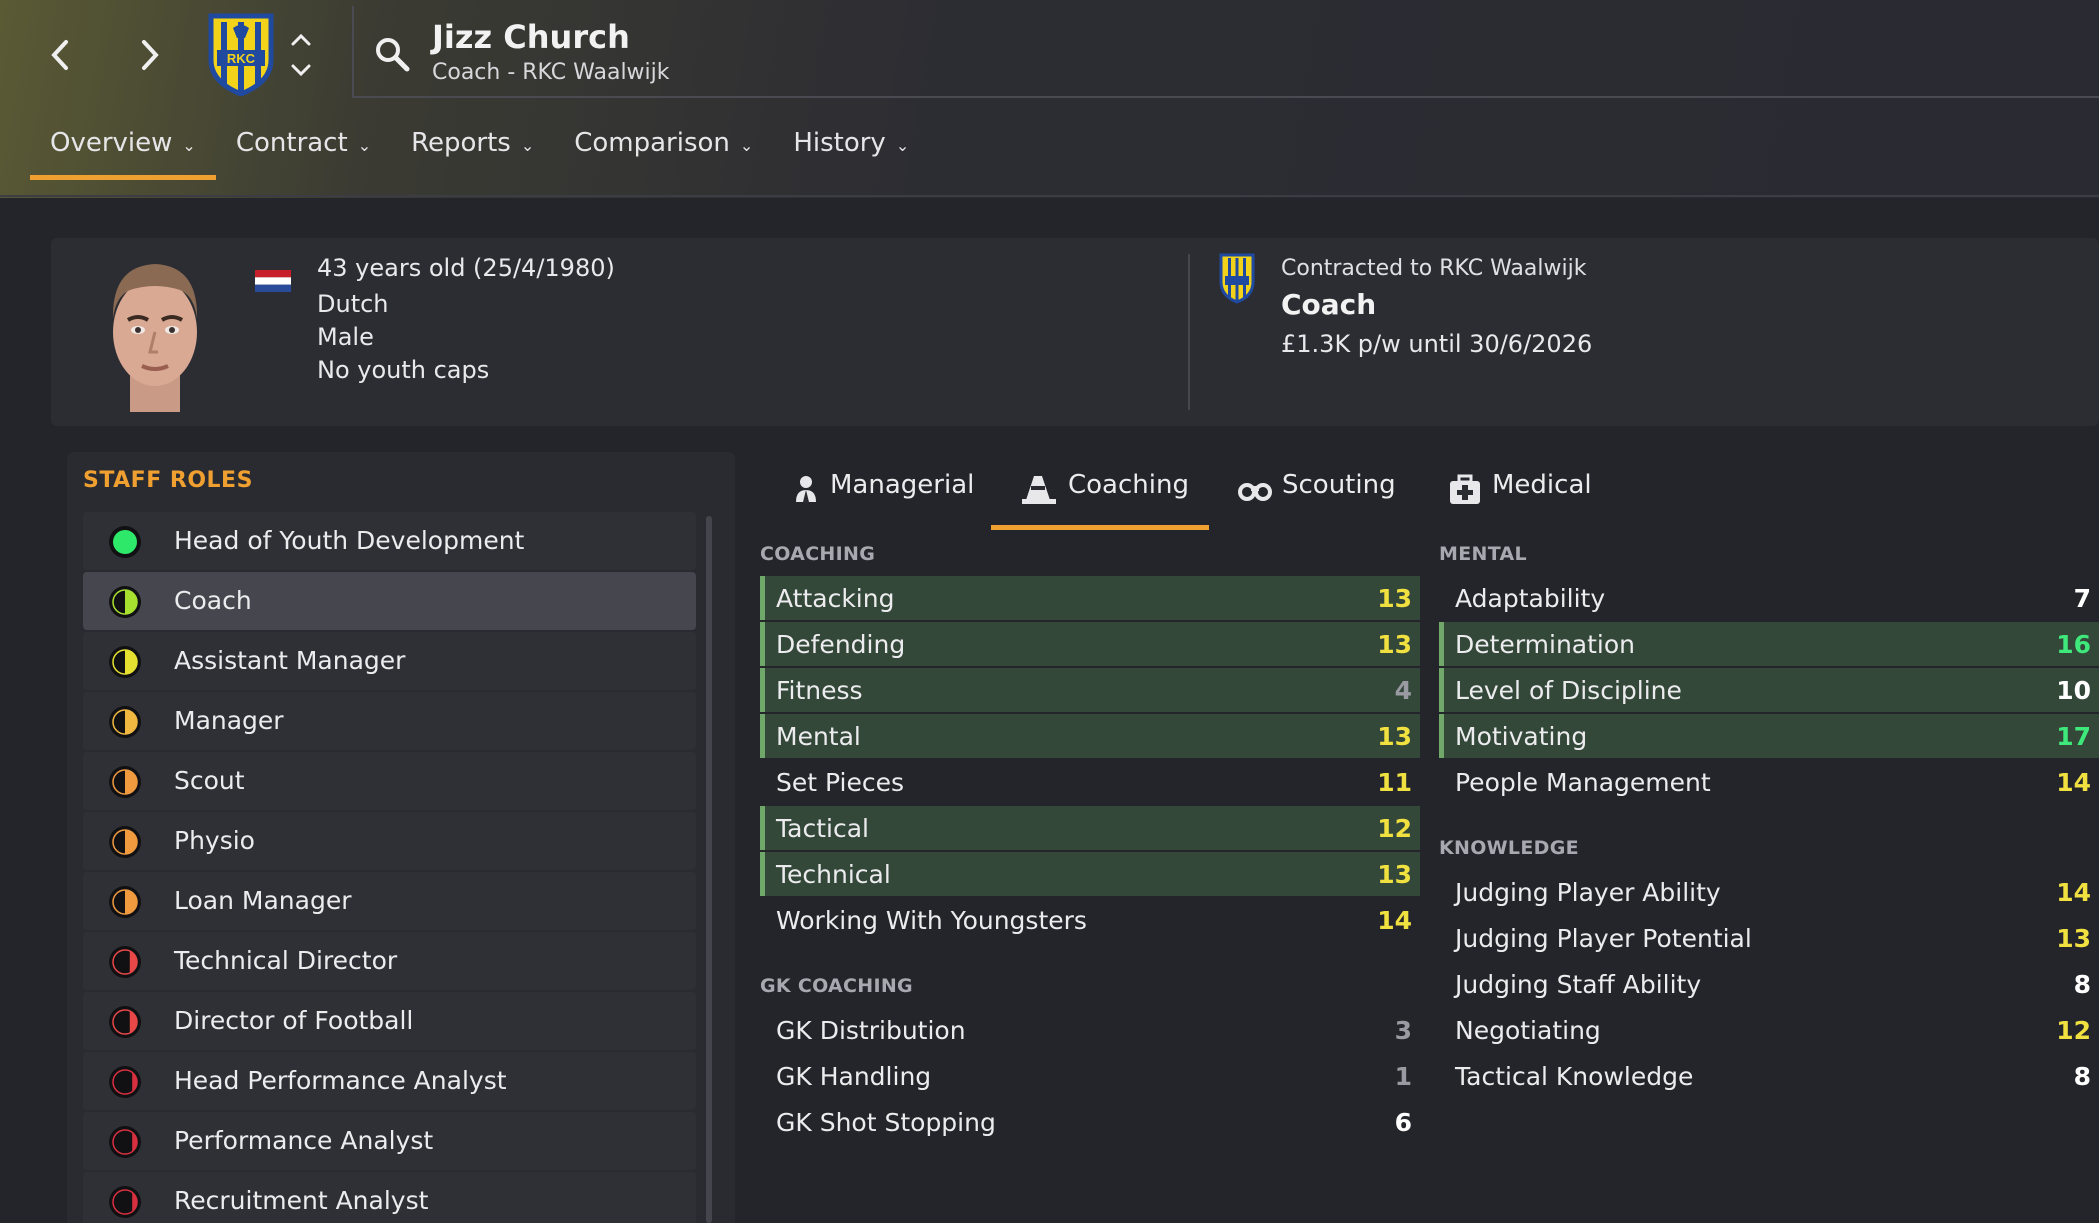  Describe the element at coordinates (2082, 1076) in the screenshot. I see `attribute-value: 8` at that location.